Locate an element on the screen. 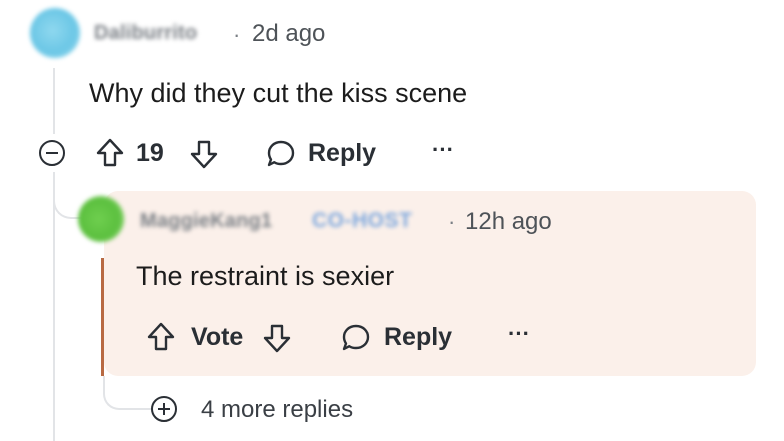 The width and height of the screenshot is (784, 441). collapse-thread-button is located at coordinates (52, 153).